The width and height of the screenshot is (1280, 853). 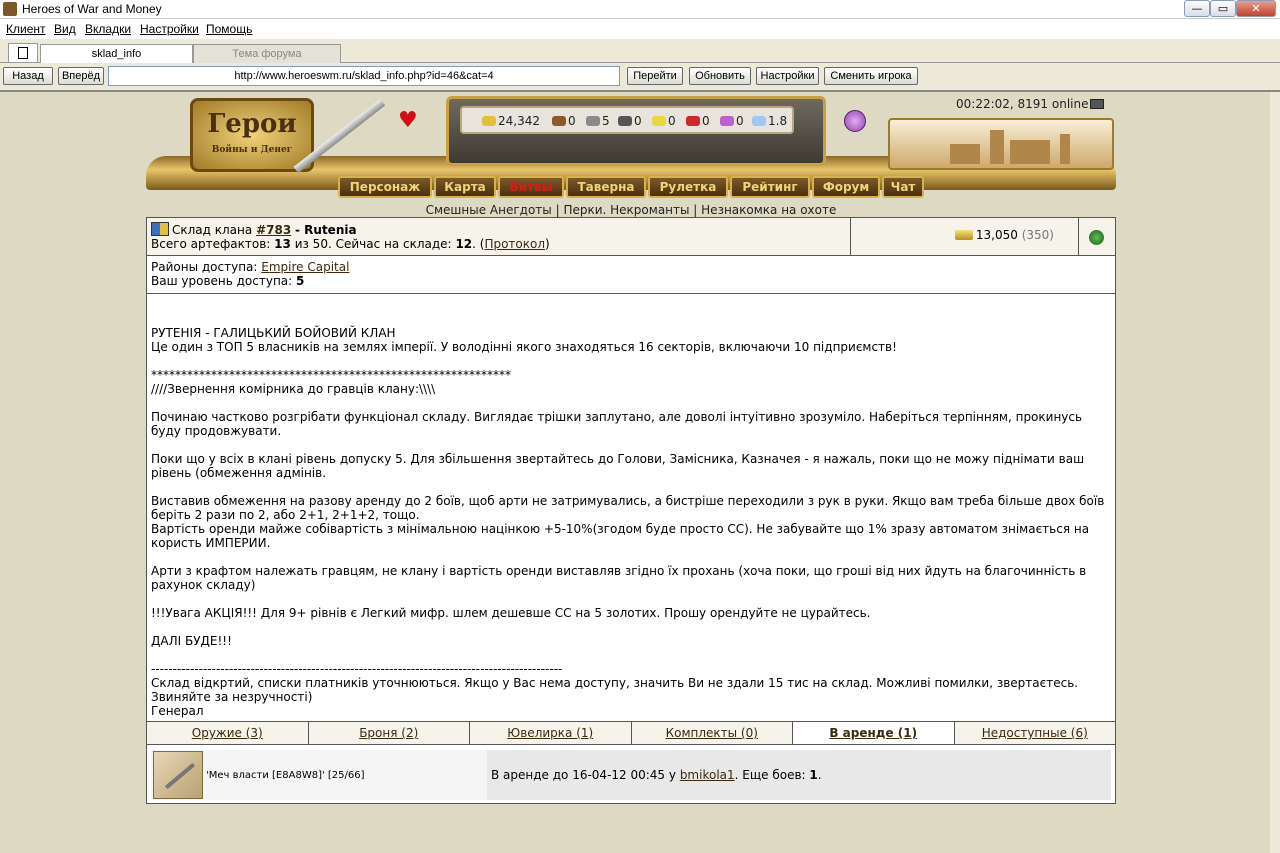 What do you see at coordinates (465, 187) in the screenshot?
I see `nav-map: Карта` at bounding box center [465, 187].